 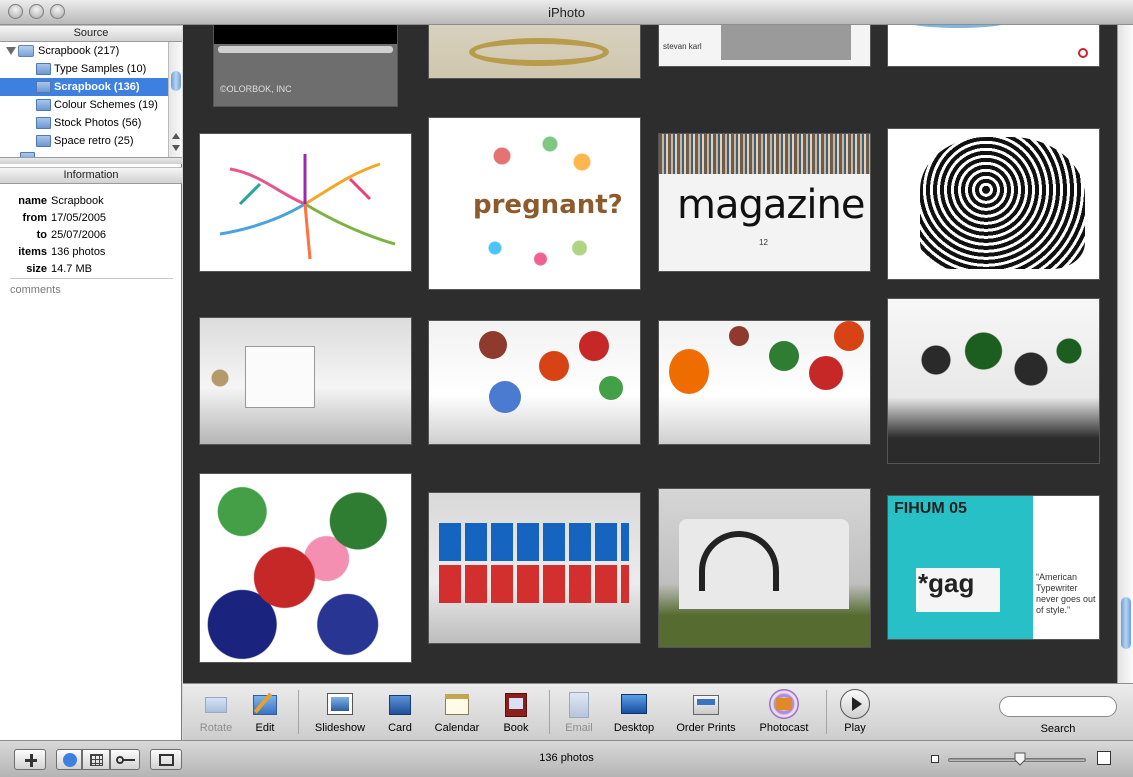 What do you see at coordinates (97, 87) in the screenshot?
I see `source-item-label: Scrapbook (136)` at bounding box center [97, 87].